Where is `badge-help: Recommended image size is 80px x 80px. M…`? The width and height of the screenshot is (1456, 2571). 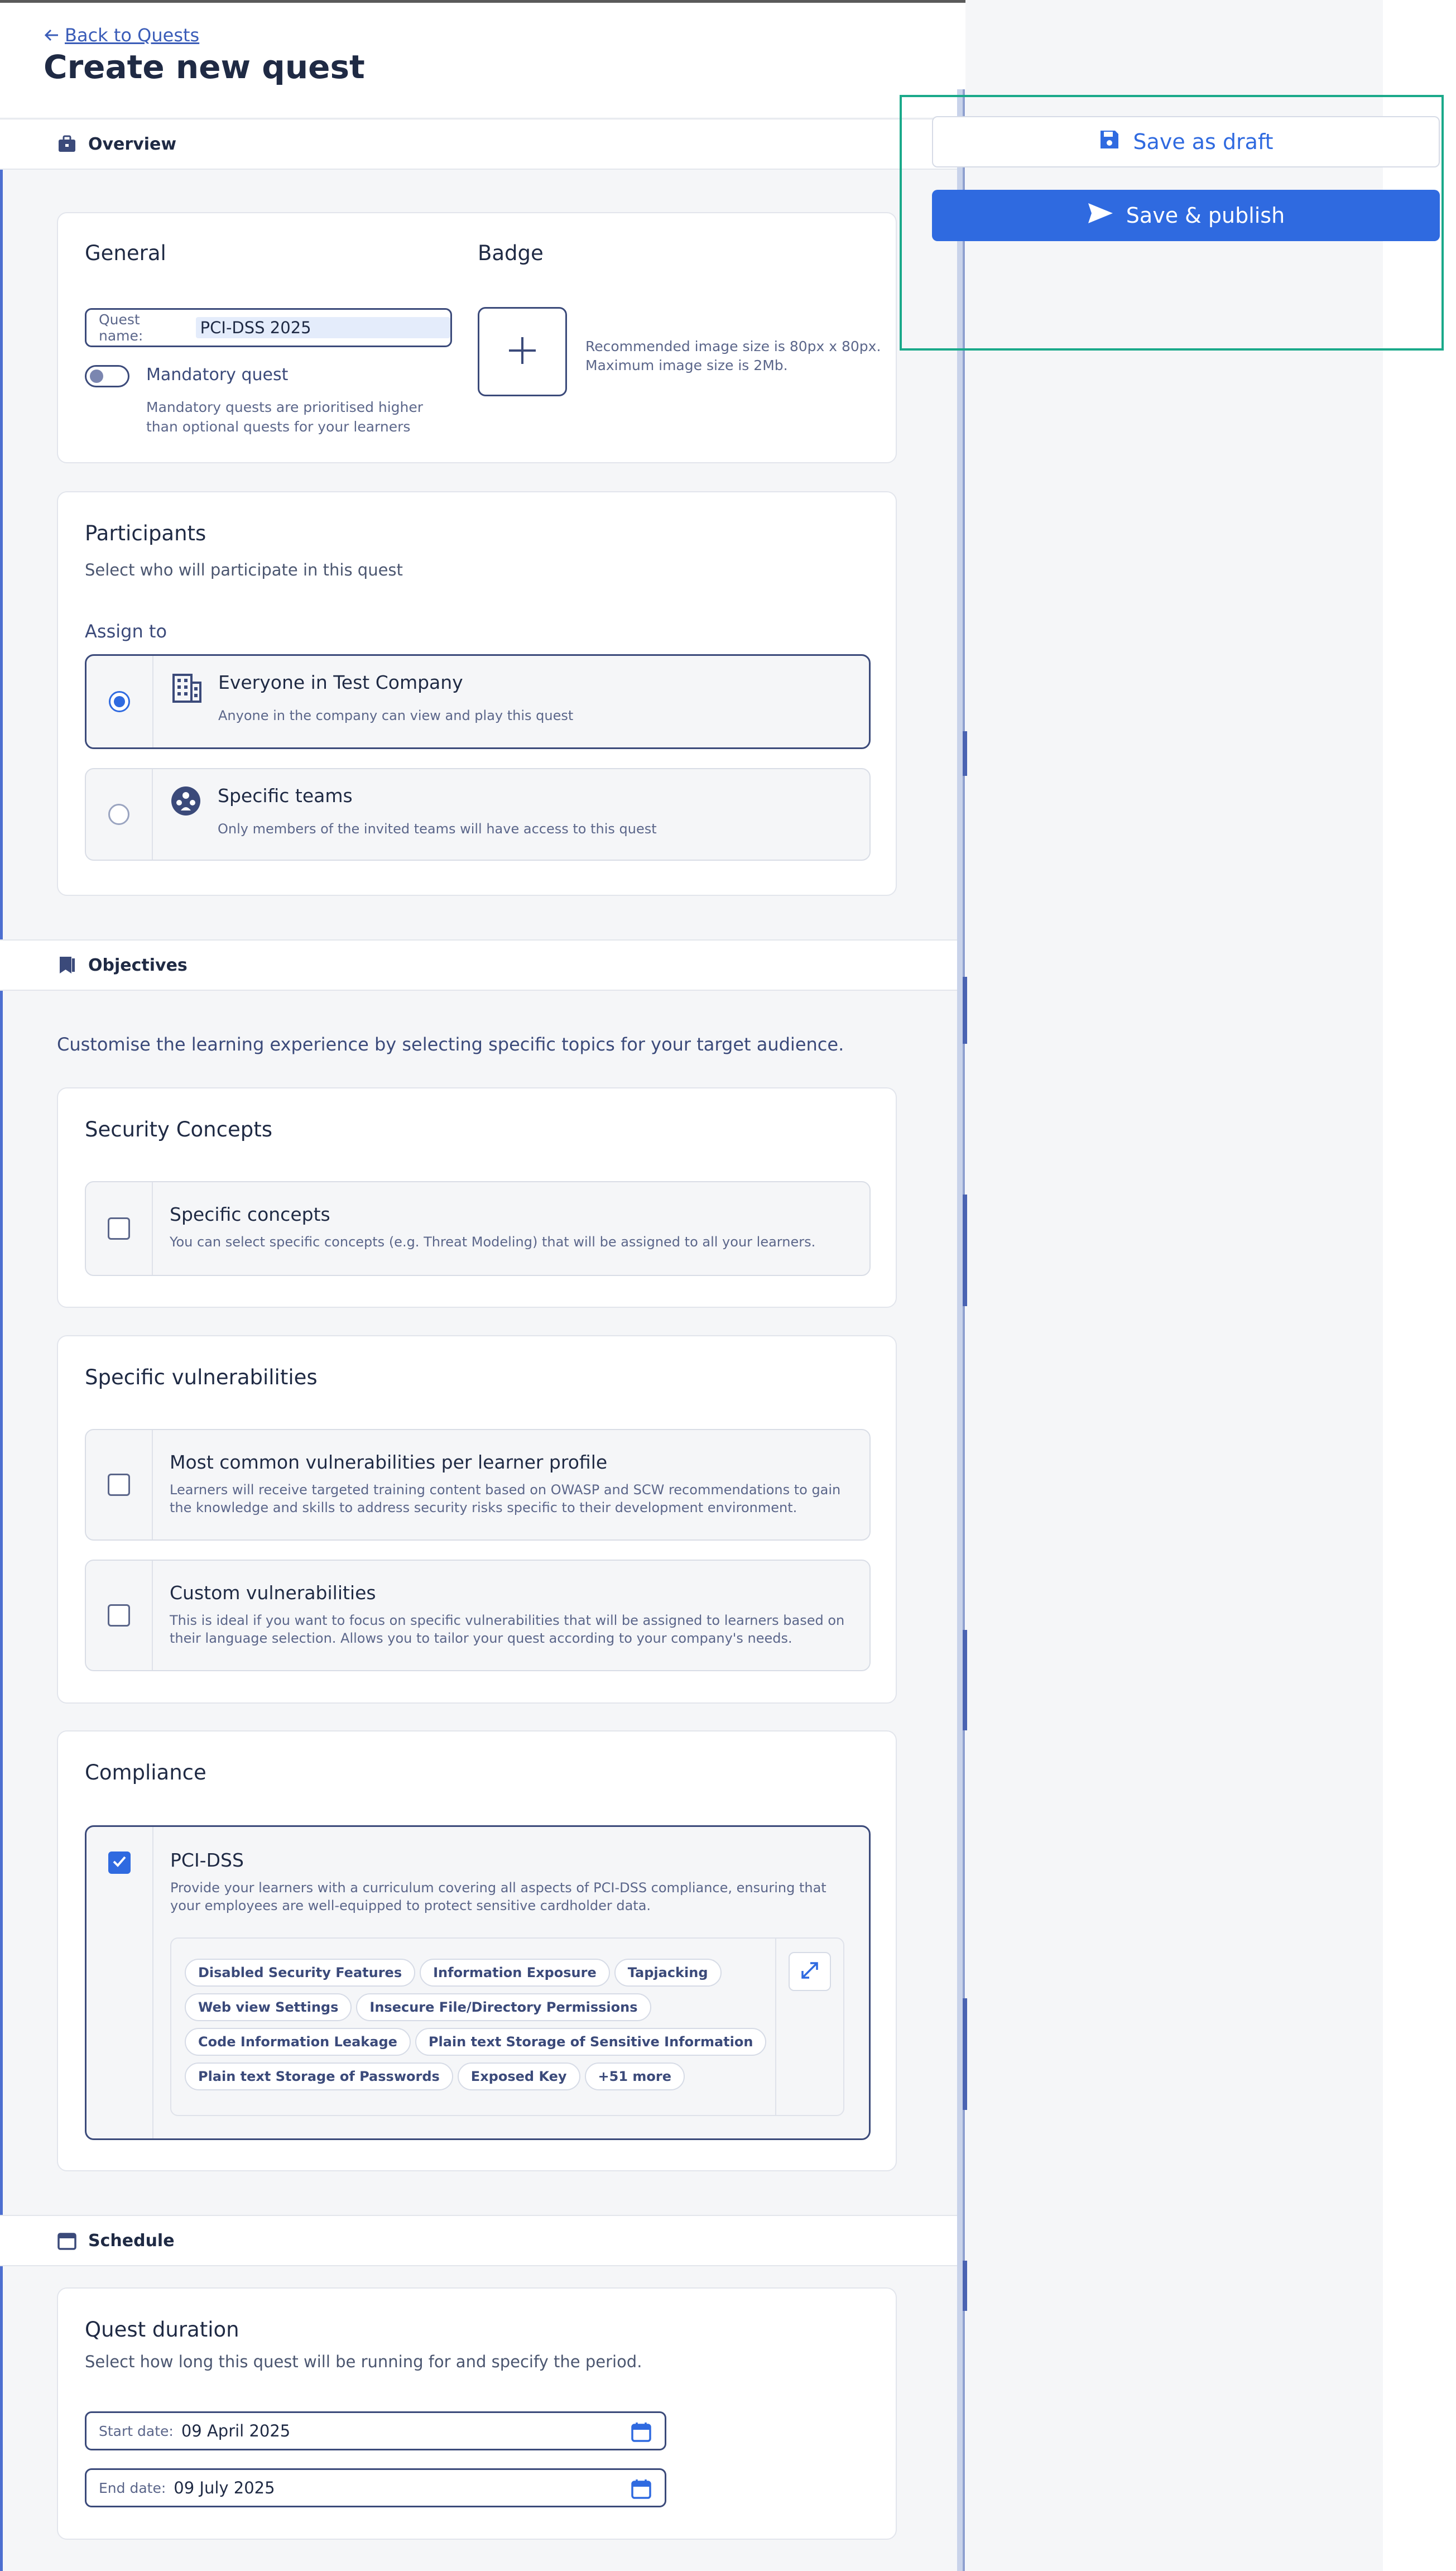
badge-help: Recommended image size is 80px x 80px. M… is located at coordinates (733, 356).